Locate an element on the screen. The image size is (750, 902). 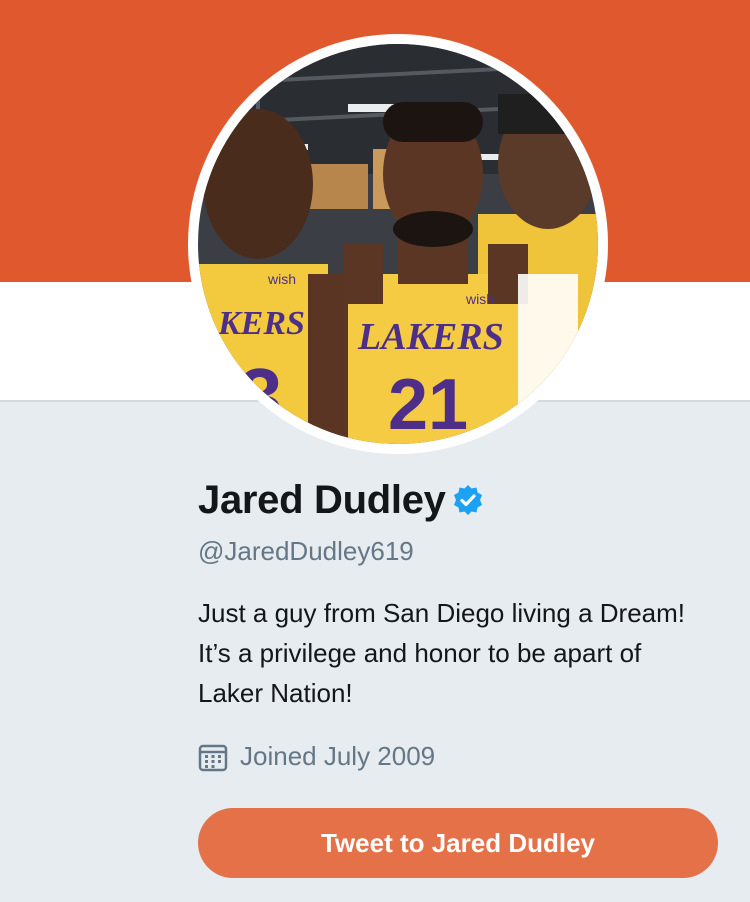
svg-text: LAKERS is located at coordinates (430, 337).